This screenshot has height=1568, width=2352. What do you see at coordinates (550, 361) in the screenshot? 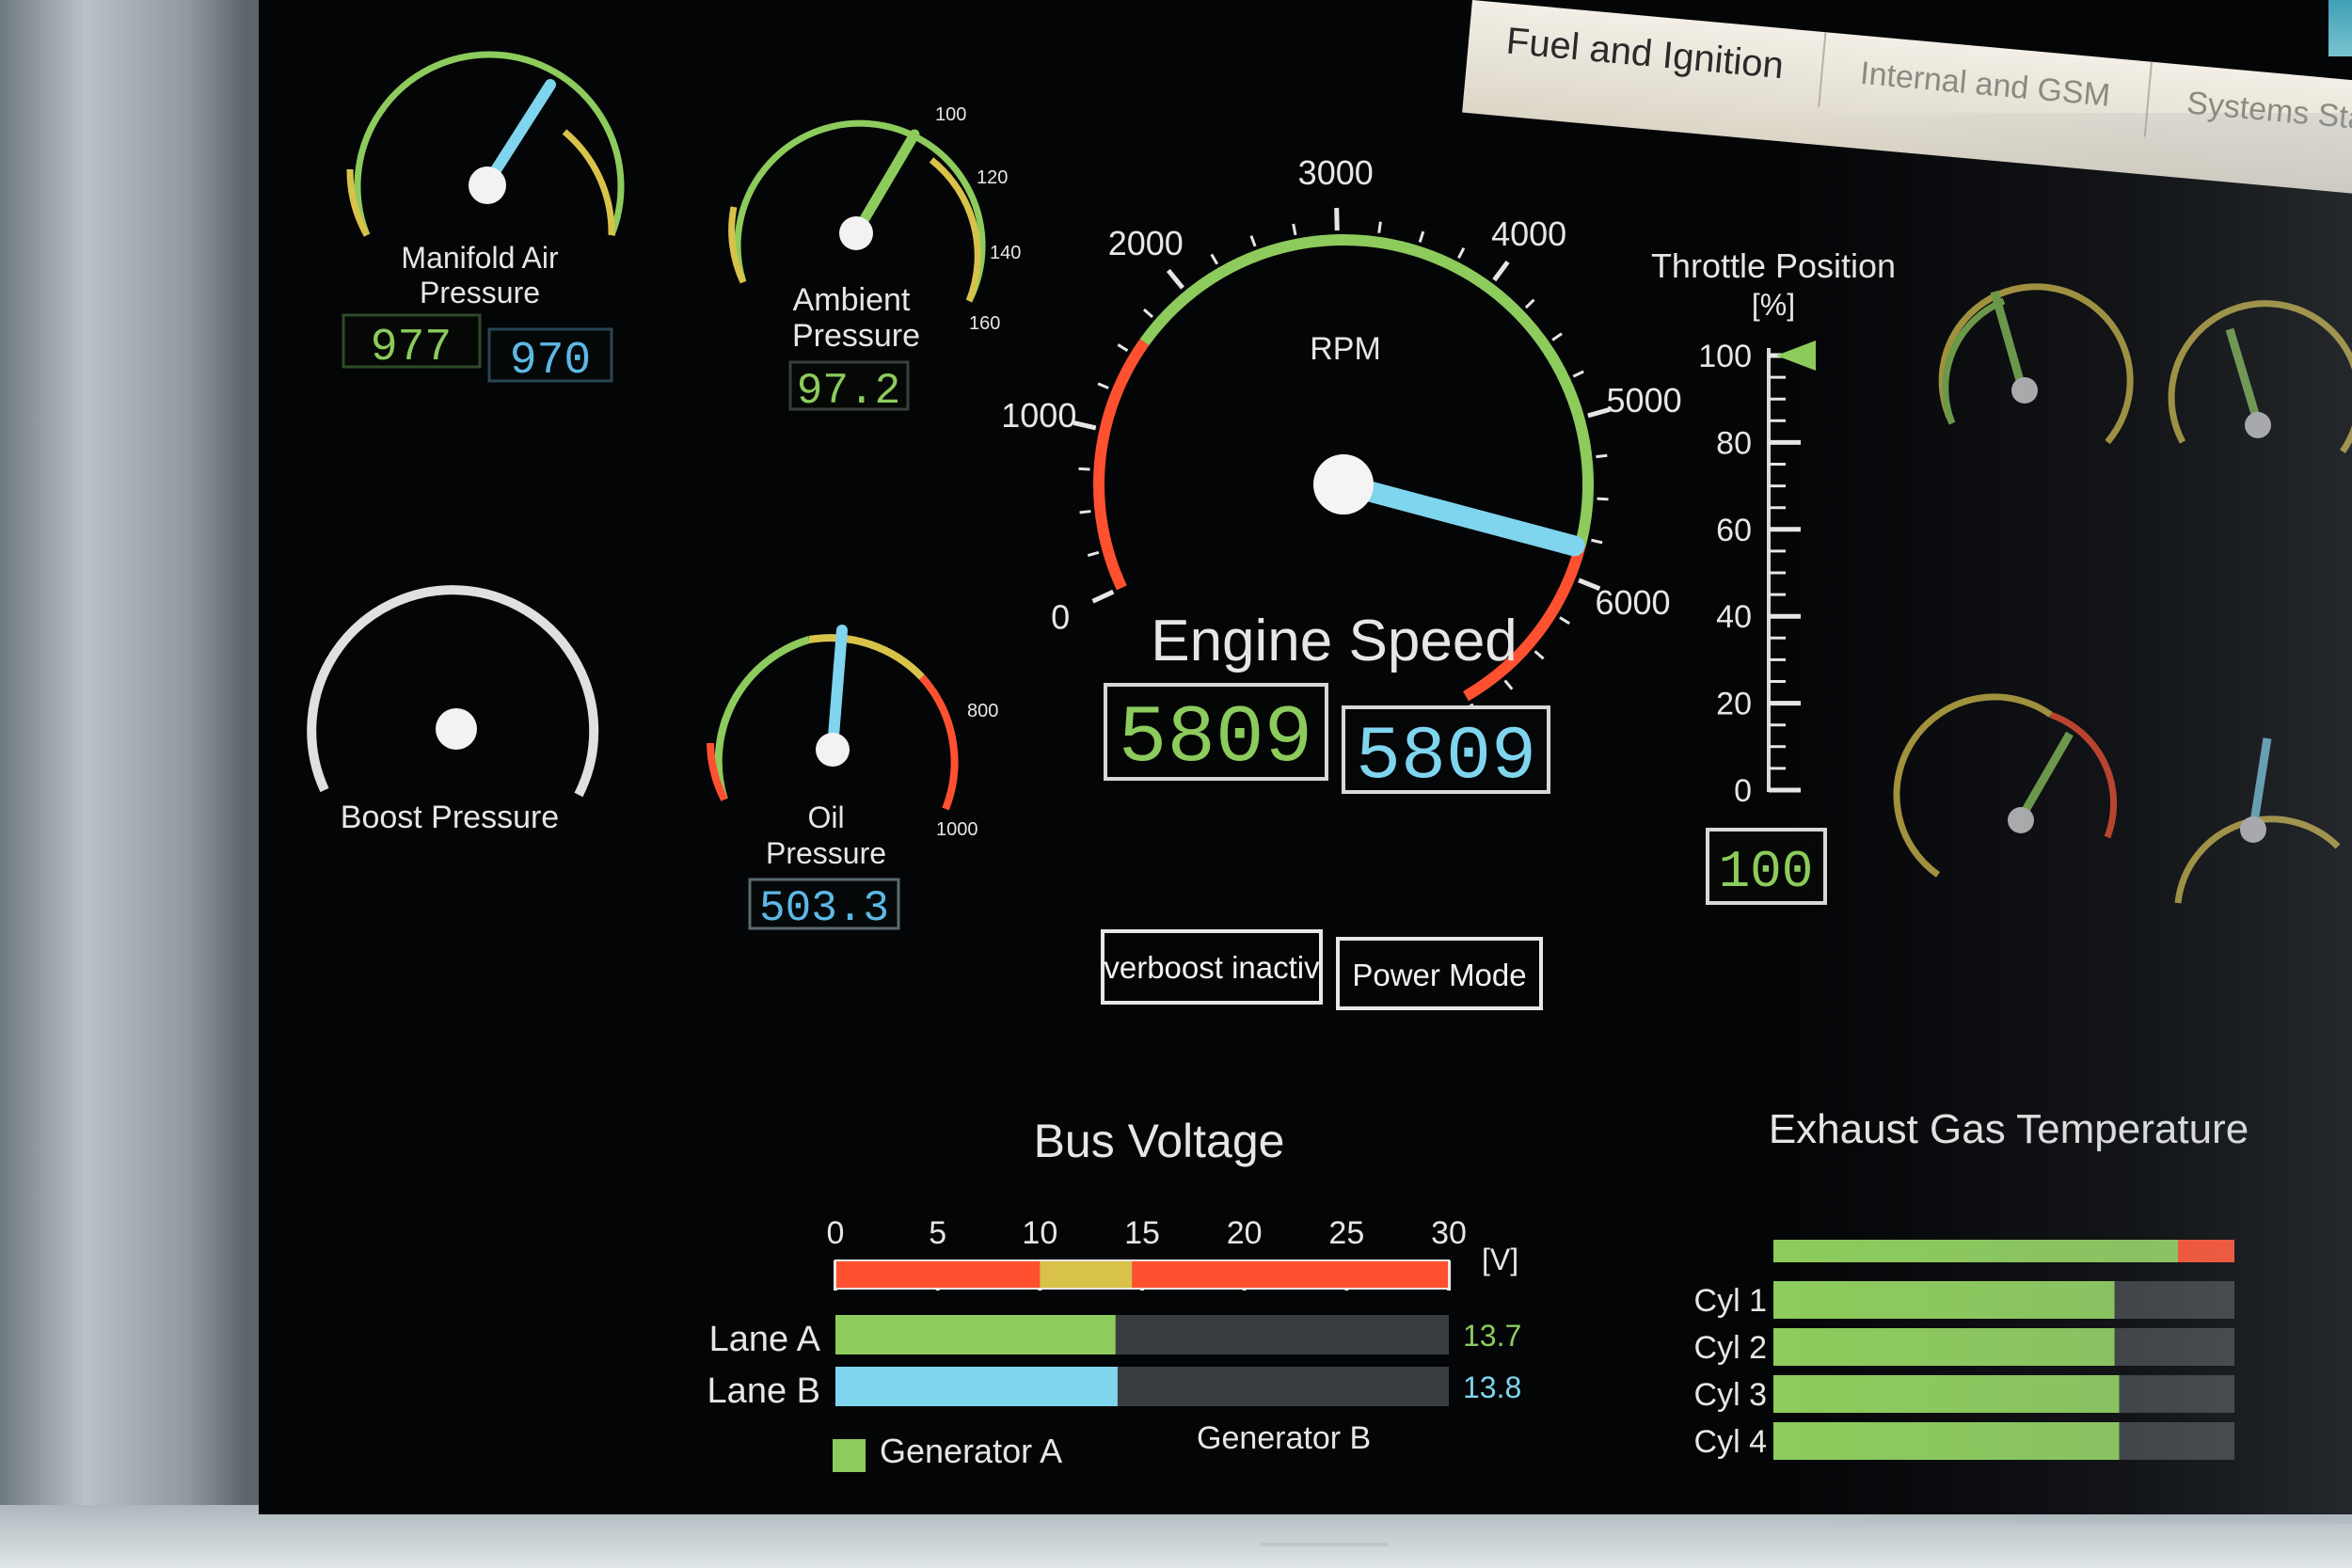
I see `manifold-readout-b: 970` at bounding box center [550, 361].